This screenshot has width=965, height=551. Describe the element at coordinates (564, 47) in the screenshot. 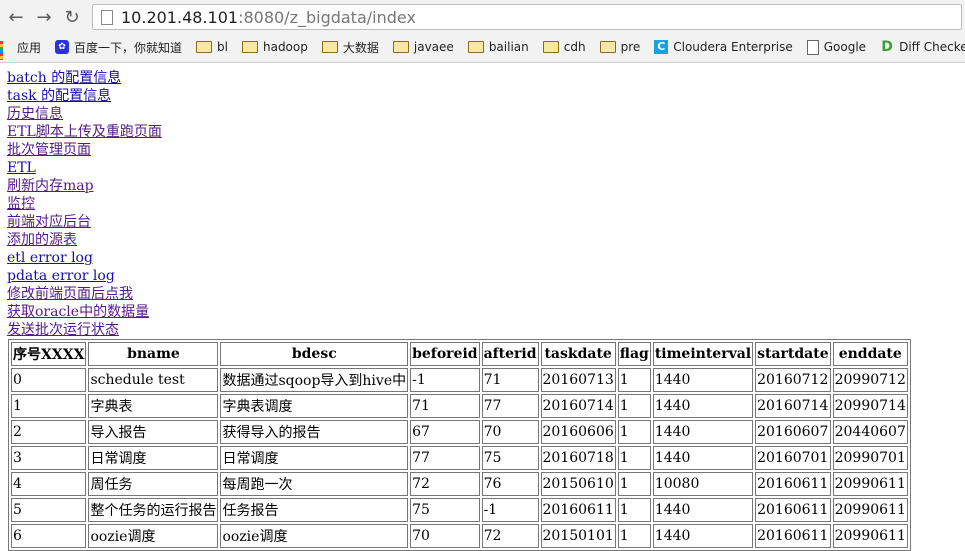

I see `bookmark-item: cdh` at that location.